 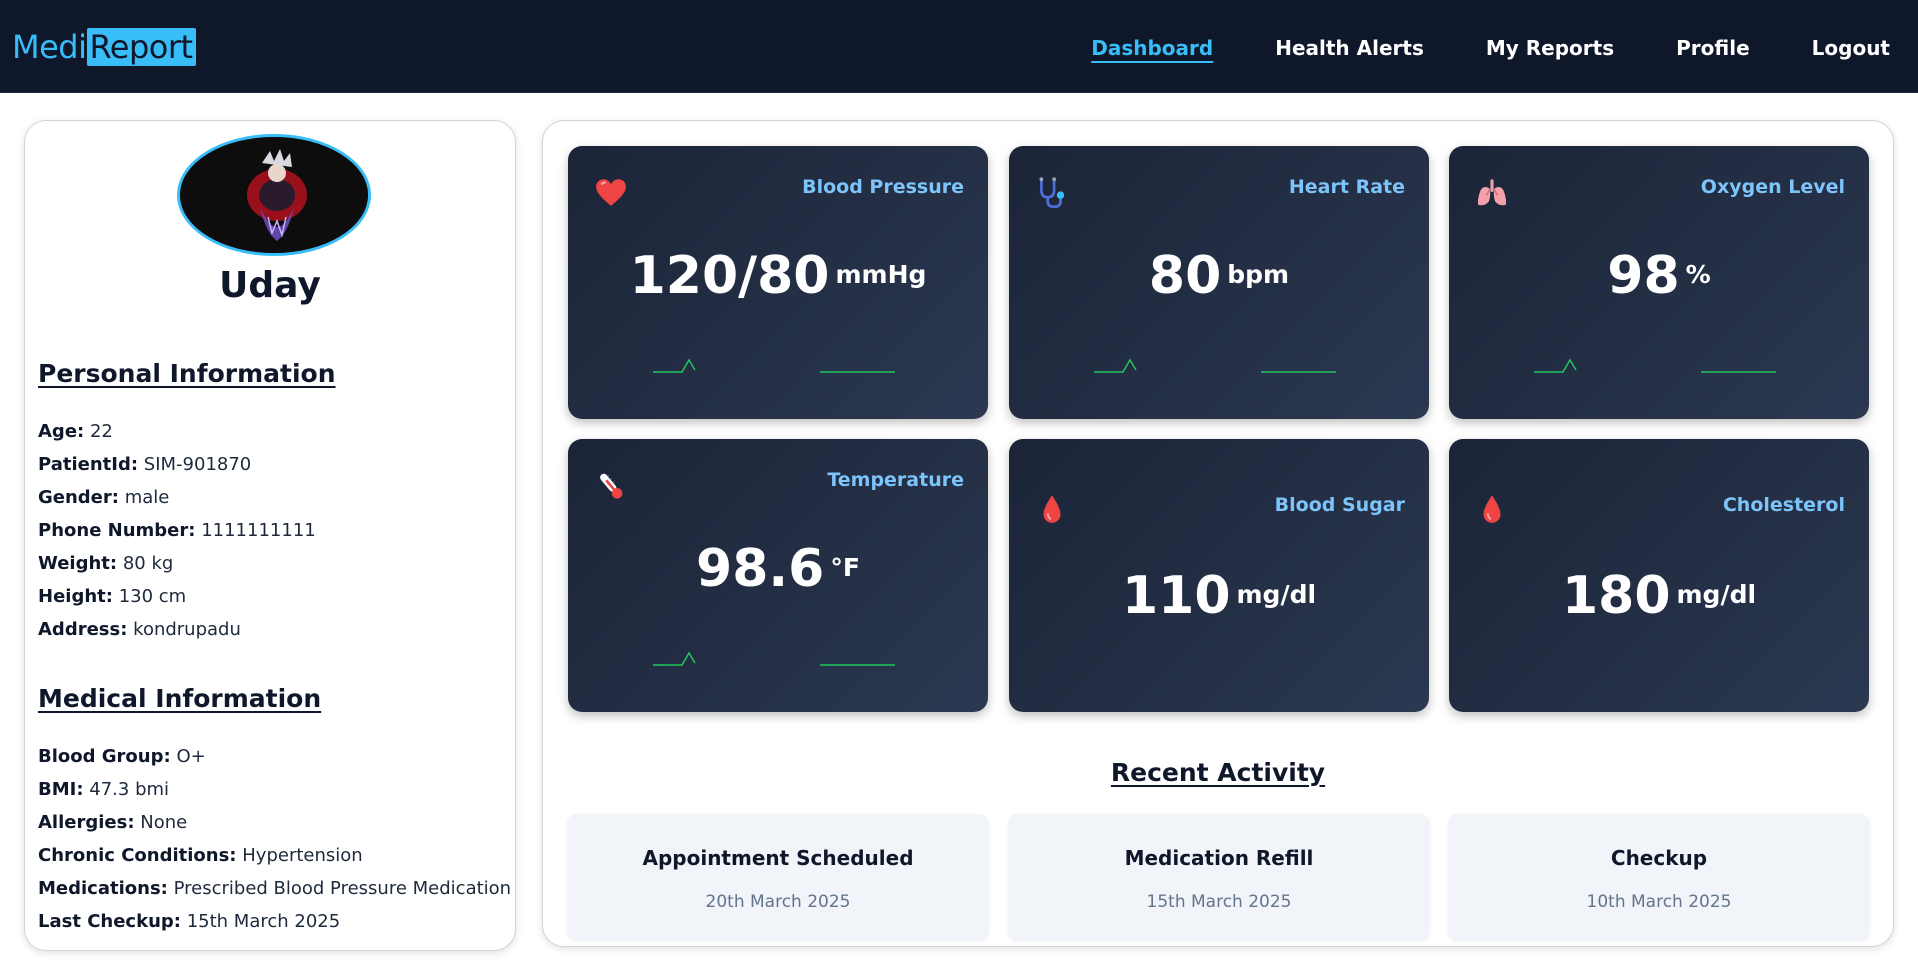 What do you see at coordinates (187, 373) in the screenshot?
I see `personal-info-heading: Personal Information` at bounding box center [187, 373].